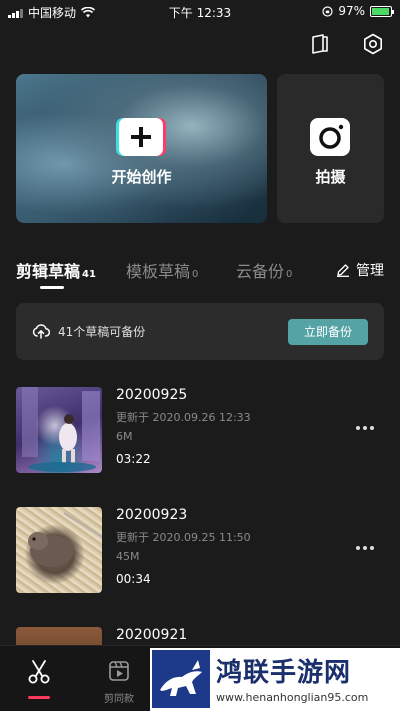  What do you see at coordinates (328, 332) in the screenshot?
I see `backup-now-button: 立即备份` at bounding box center [328, 332].